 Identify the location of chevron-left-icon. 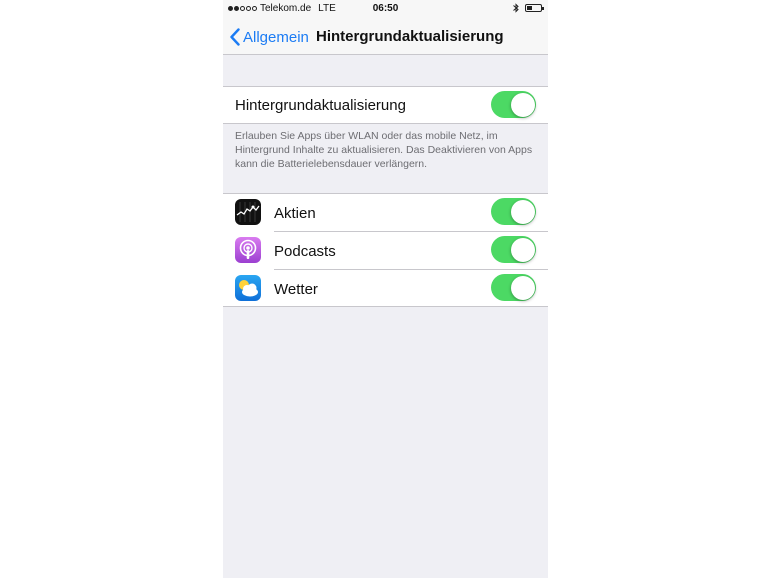
(235, 37).